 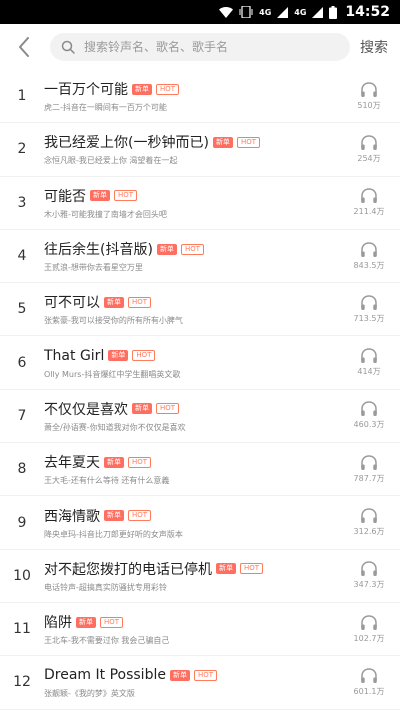 I want to click on listen-button: 347.3万, so click(x=369, y=575).